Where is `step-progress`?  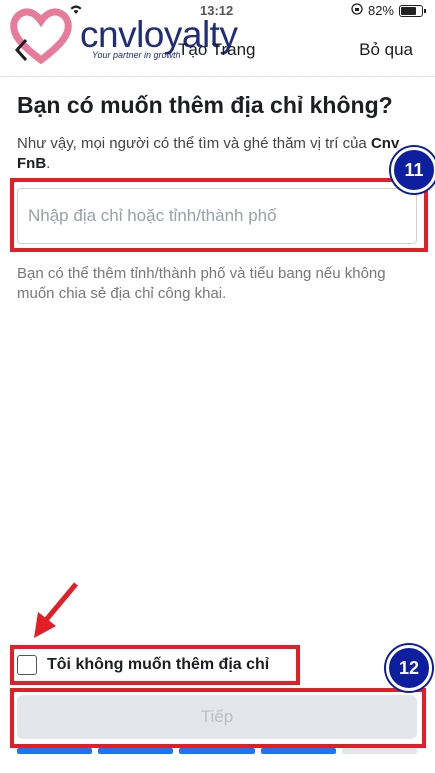
step-progress is located at coordinates (217, 751).